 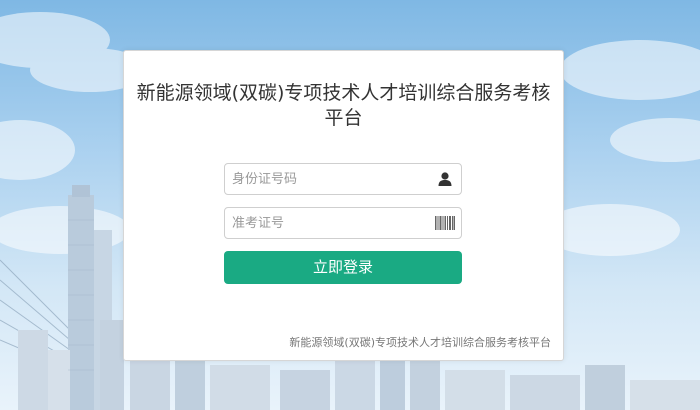 What do you see at coordinates (445, 223) in the screenshot?
I see `barcode-icon` at bounding box center [445, 223].